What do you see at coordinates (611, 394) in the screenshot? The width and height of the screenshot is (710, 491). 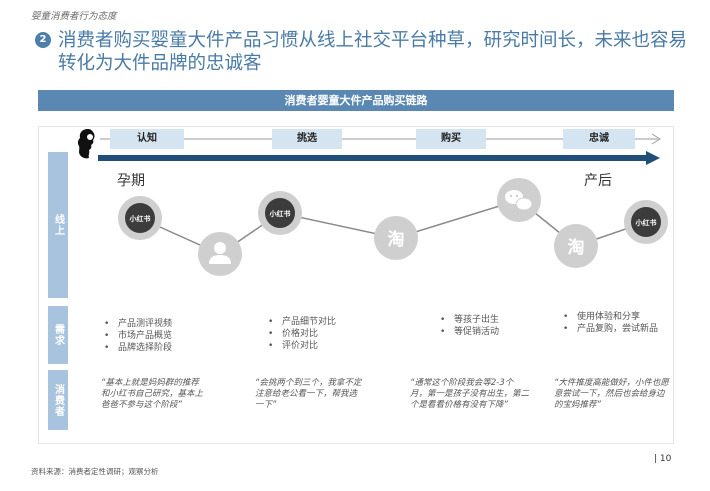 I see `consumer-quote-loyalty: “大件推度高能做好，小件也愿意尝试一下，然后也会给身边的宝妈推荐”` at bounding box center [611, 394].